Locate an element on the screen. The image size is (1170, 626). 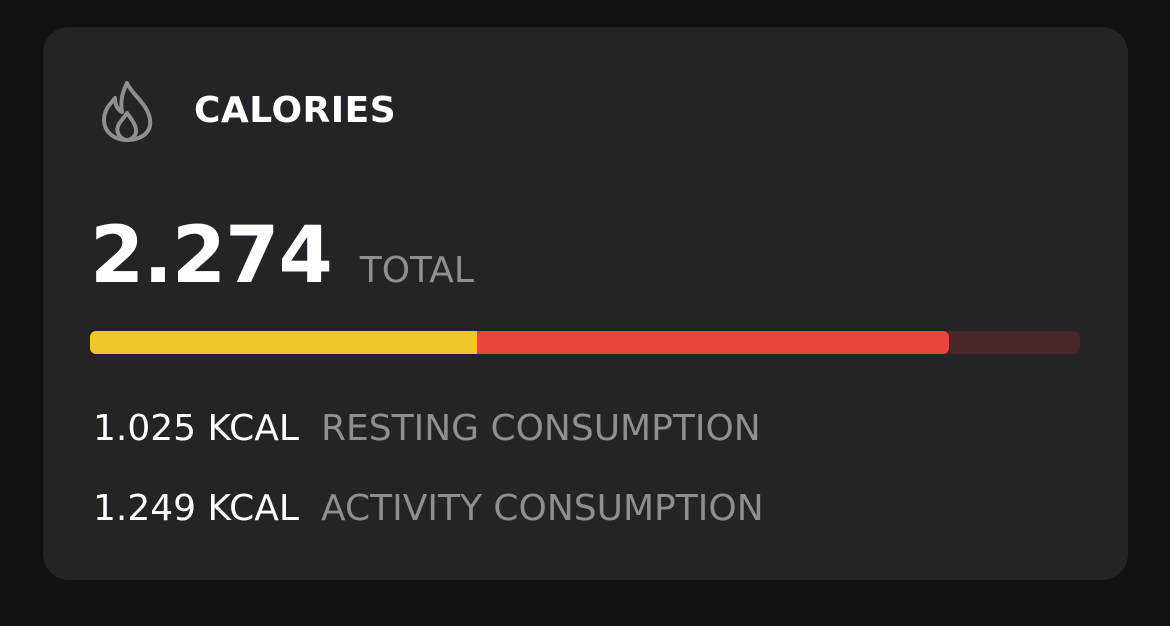
card-header: CALORIES is located at coordinates (247, 111).